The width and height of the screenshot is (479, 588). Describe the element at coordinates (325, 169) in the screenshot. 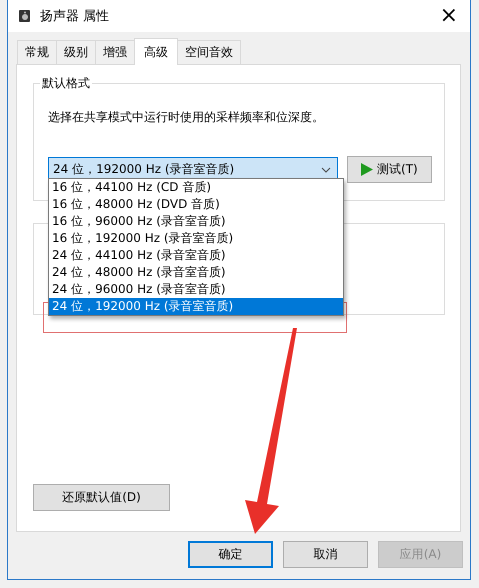

I see `chevron-down-icon` at that location.